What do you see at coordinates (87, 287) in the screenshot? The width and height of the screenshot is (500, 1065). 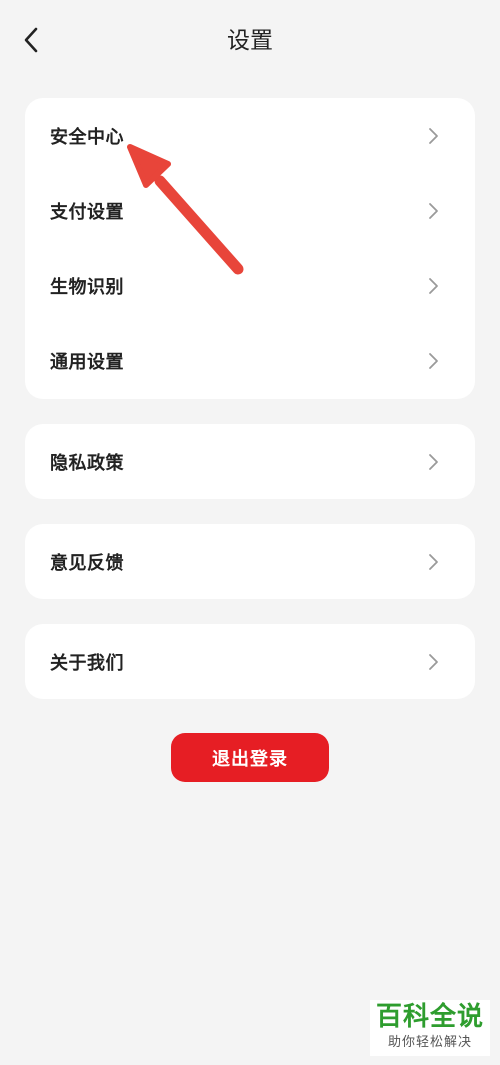 I see `settings-item-label: 生物识别` at bounding box center [87, 287].